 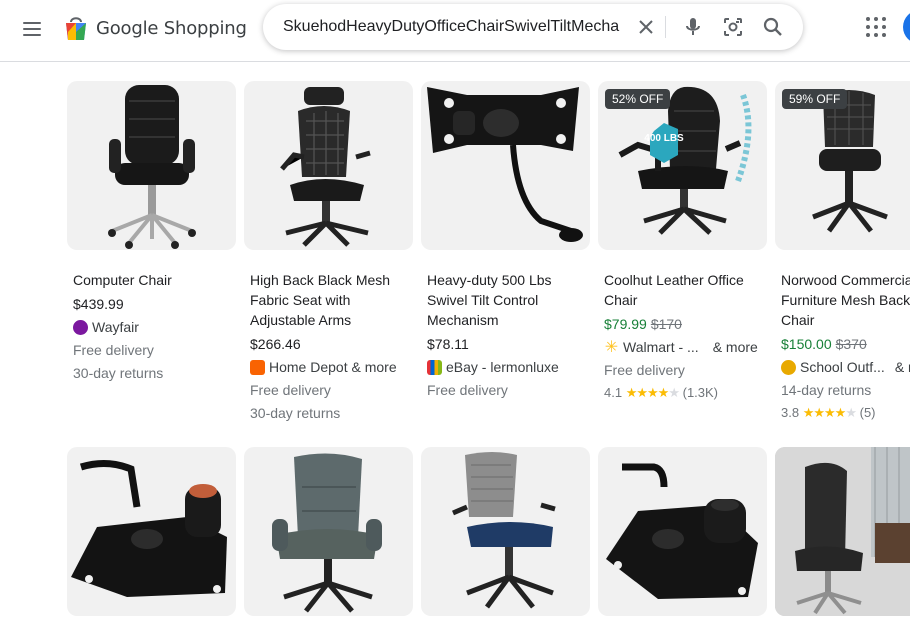 What do you see at coordinates (611, 347) in the screenshot?
I see `walmart-spark-icon: ✳` at bounding box center [611, 347].